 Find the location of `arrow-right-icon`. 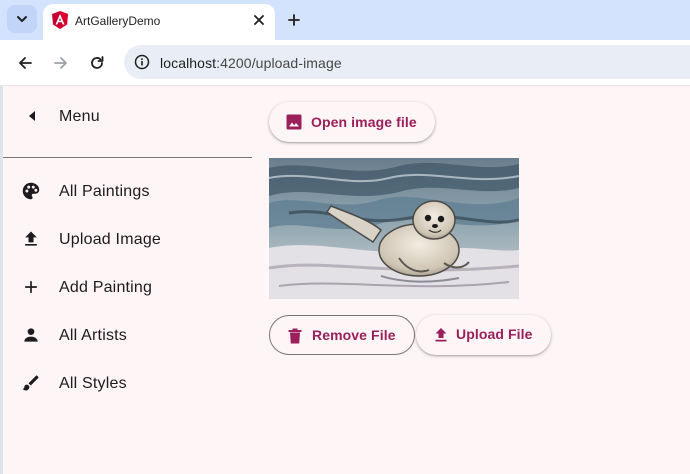

arrow-right-icon is located at coordinates (60, 63).